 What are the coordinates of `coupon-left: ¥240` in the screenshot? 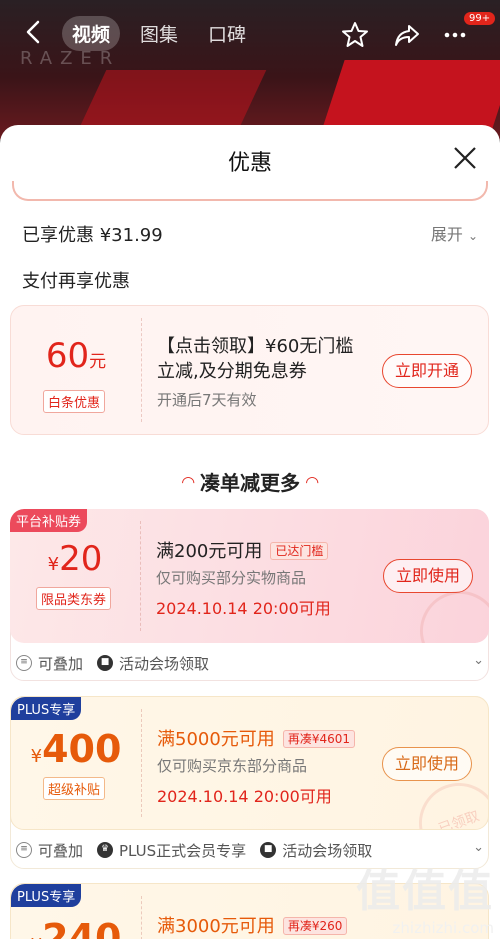 It's located at (76, 911).